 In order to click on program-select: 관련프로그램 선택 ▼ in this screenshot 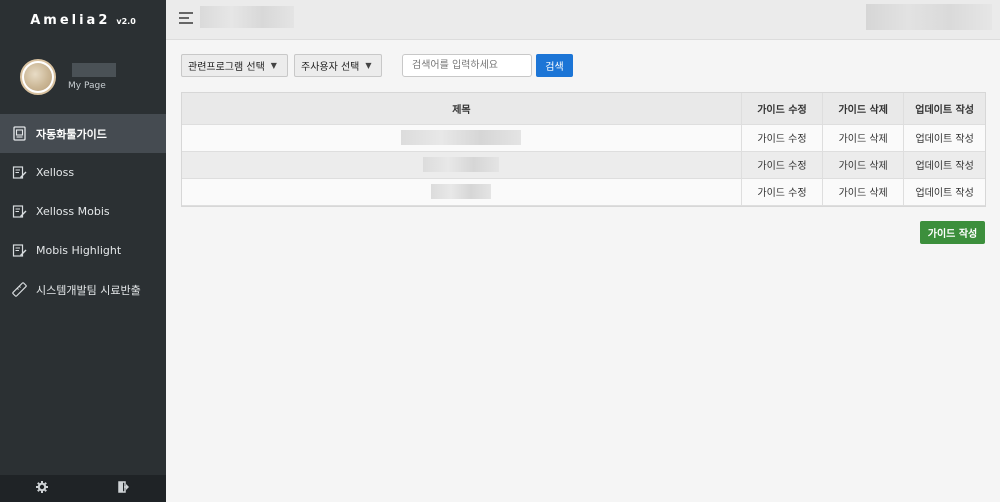, I will do `click(234, 65)`.